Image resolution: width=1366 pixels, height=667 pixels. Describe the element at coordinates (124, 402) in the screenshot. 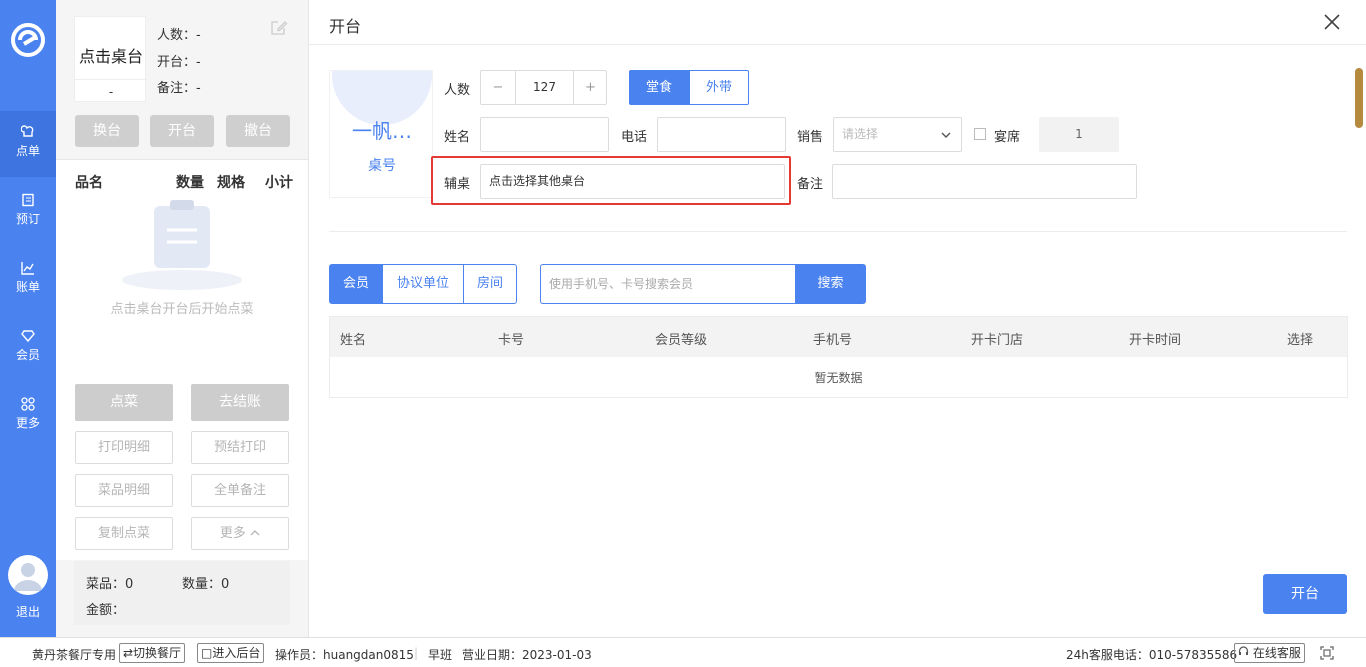

I see `order-dishes-button: 点菜` at that location.